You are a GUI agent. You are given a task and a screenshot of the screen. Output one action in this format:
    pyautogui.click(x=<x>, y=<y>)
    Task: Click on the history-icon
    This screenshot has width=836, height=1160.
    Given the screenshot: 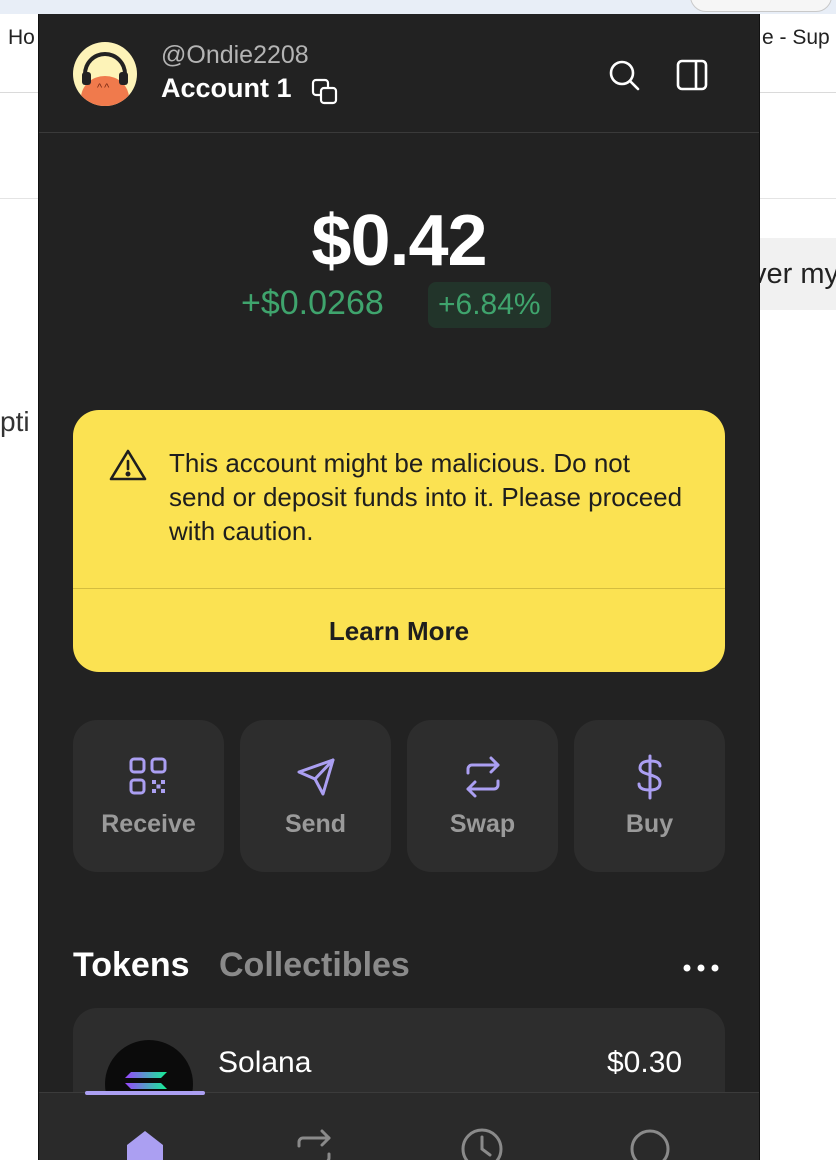 What is the action you would take?
    pyautogui.click(x=482, y=1143)
    